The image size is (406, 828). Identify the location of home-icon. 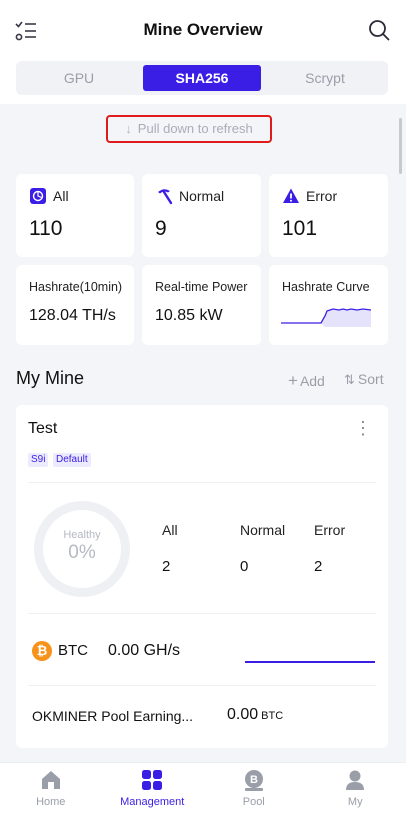
(50, 780).